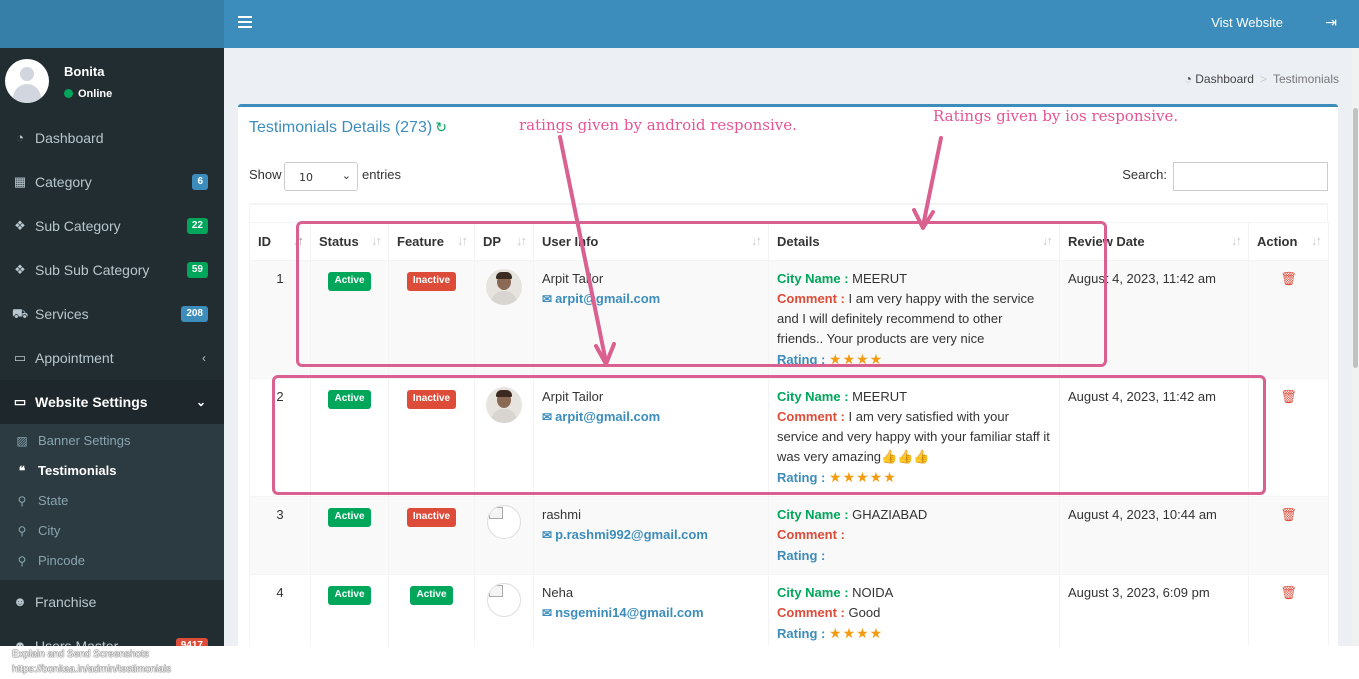 The image size is (1359, 679). Describe the element at coordinates (112, 561) in the screenshot. I see `submenu-item-pincode: ⚲ Pincode` at that location.